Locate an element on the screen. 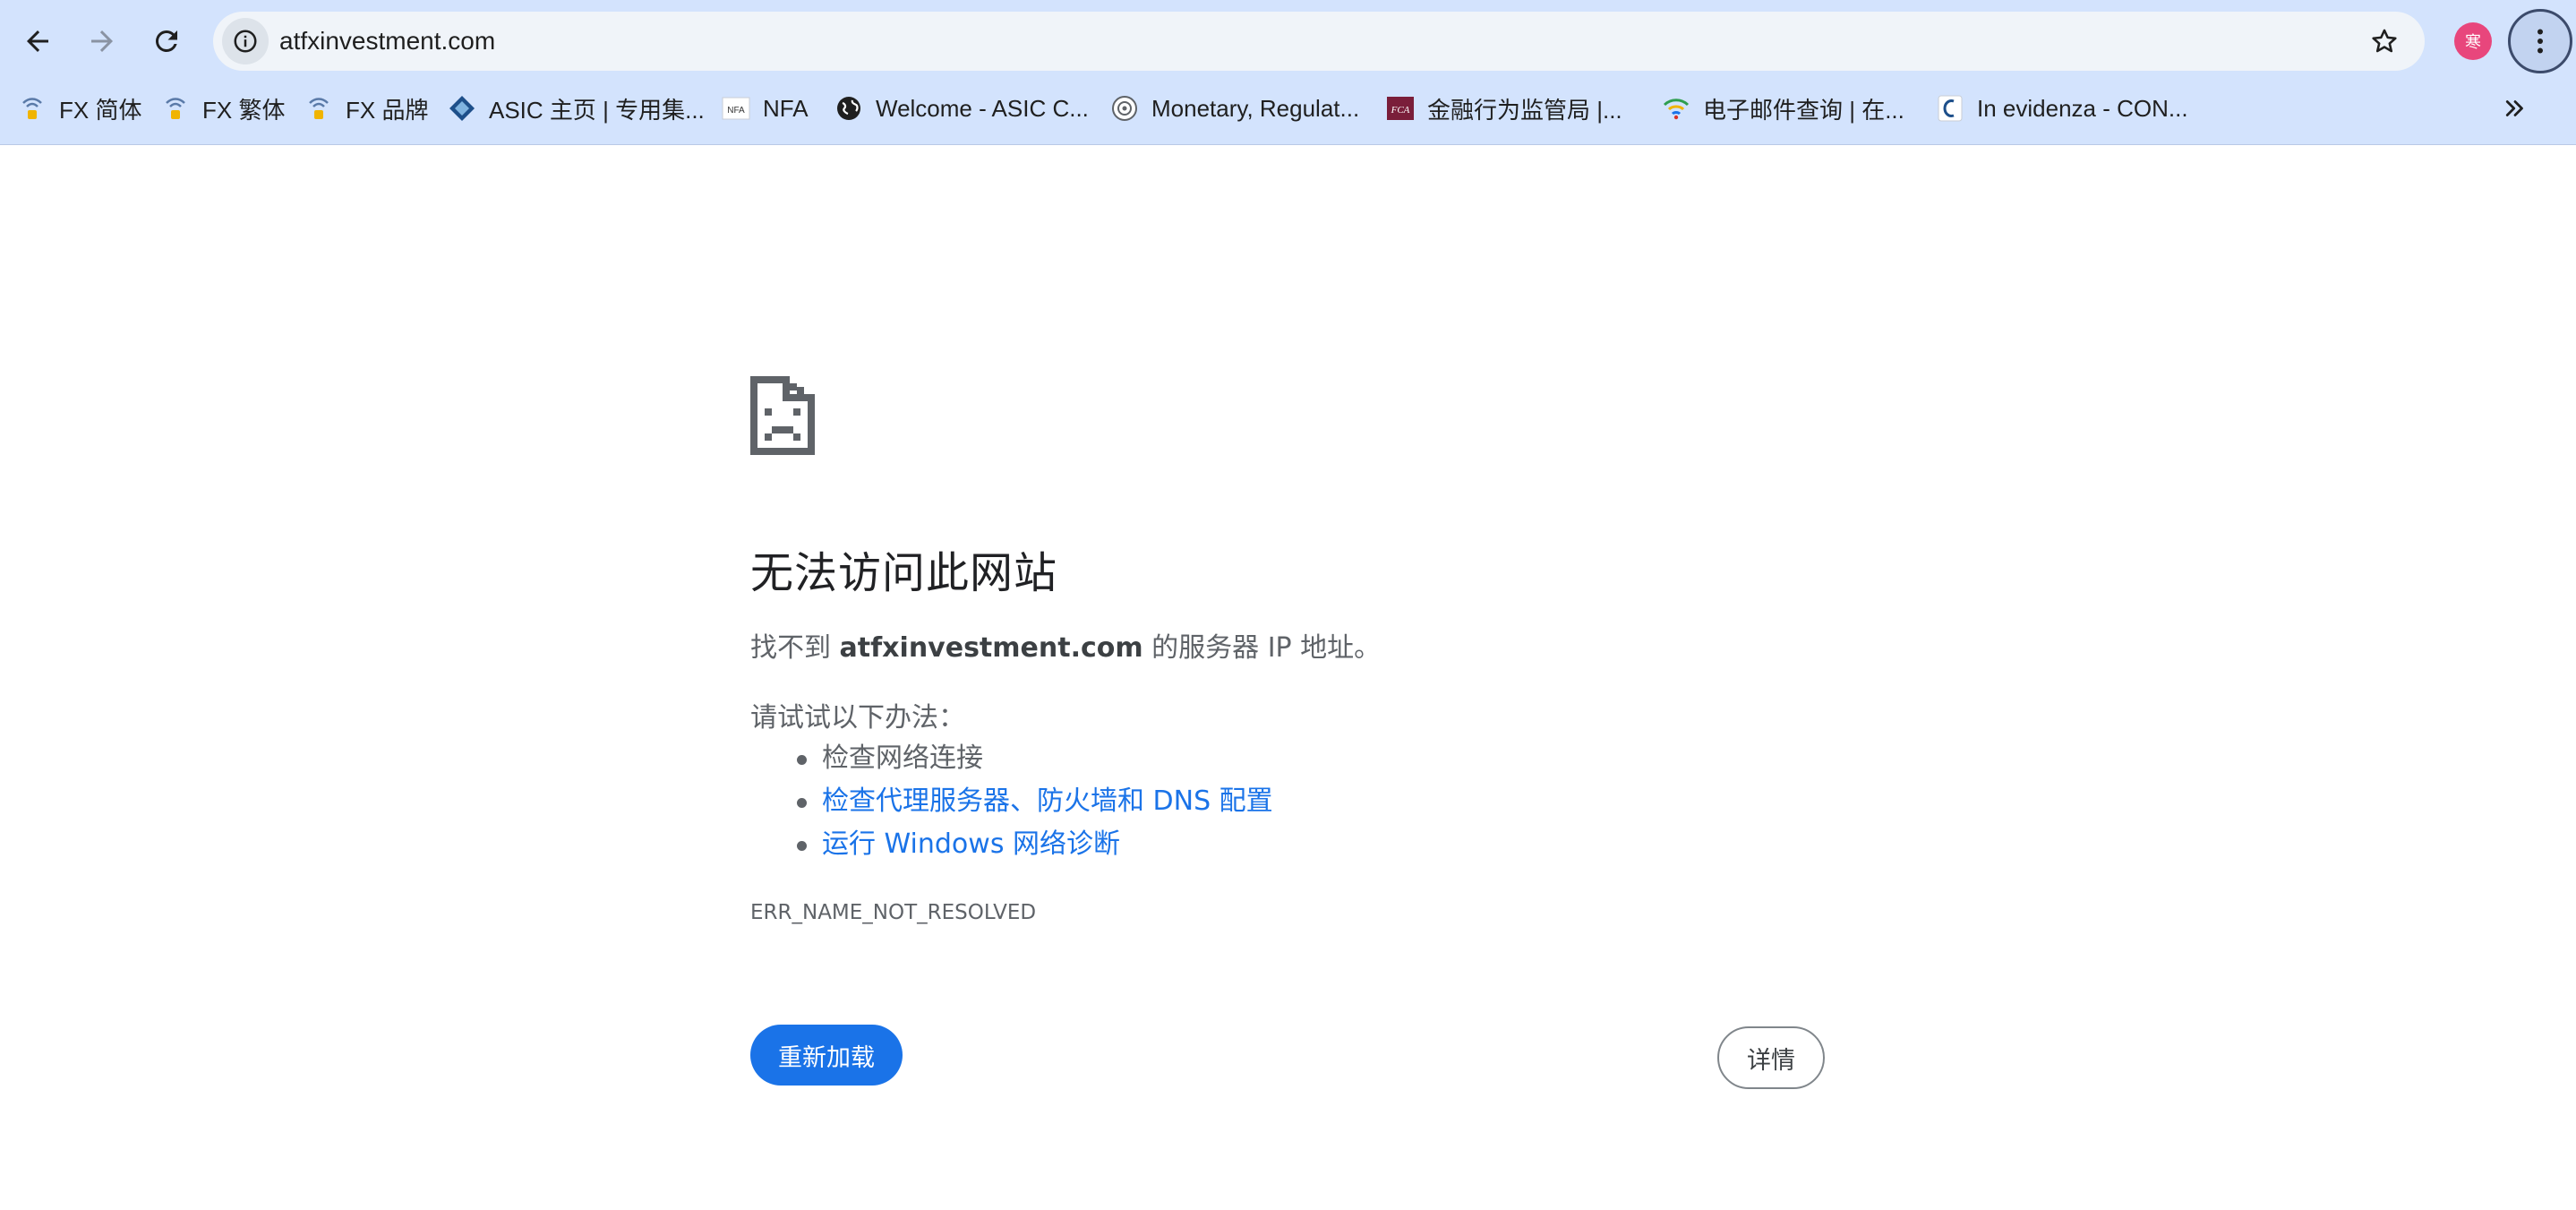  arrow-left-icon is located at coordinates (37, 41).